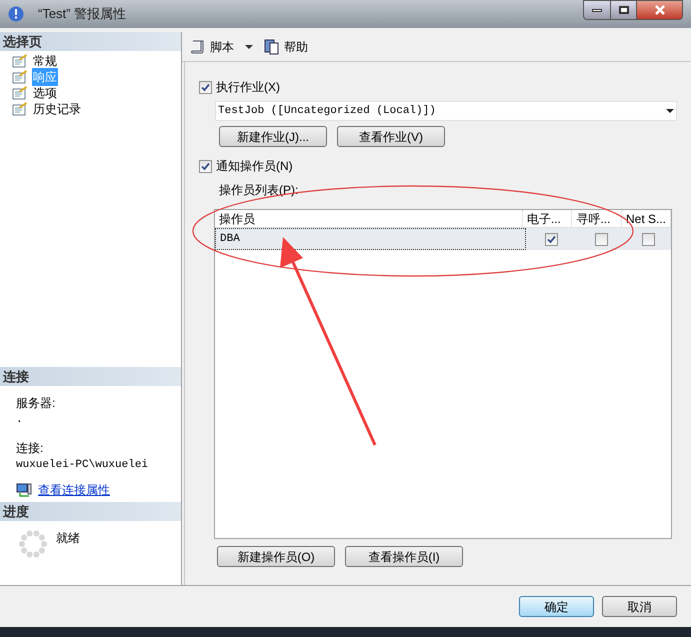 The image size is (691, 637). What do you see at coordinates (276, 556) in the screenshot?
I see `button: 新建操作员(O)` at bounding box center [276, 556].